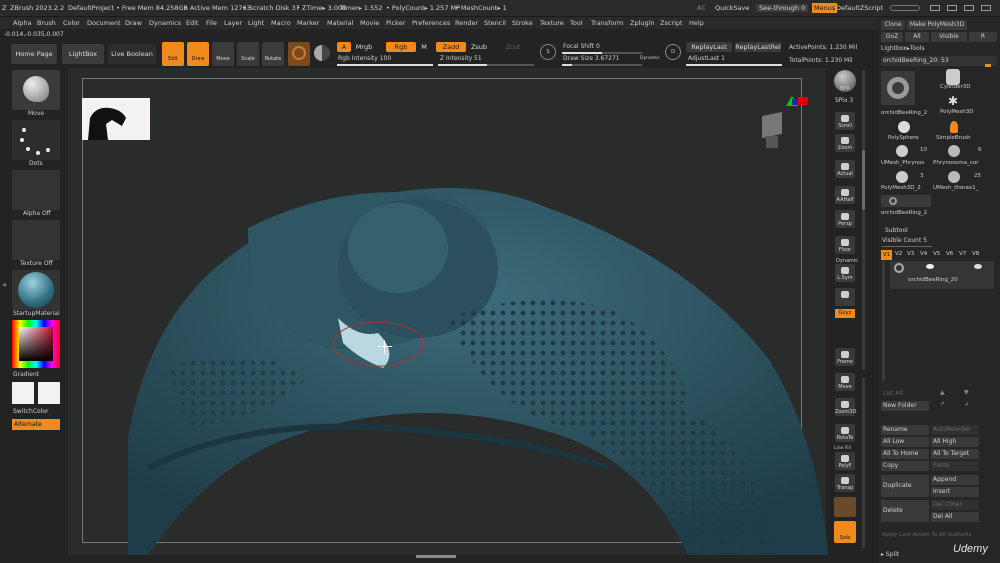  Describe the element at coordinates (552, 23) in the screenshot. I see `menu-texture: Texture` at that location.